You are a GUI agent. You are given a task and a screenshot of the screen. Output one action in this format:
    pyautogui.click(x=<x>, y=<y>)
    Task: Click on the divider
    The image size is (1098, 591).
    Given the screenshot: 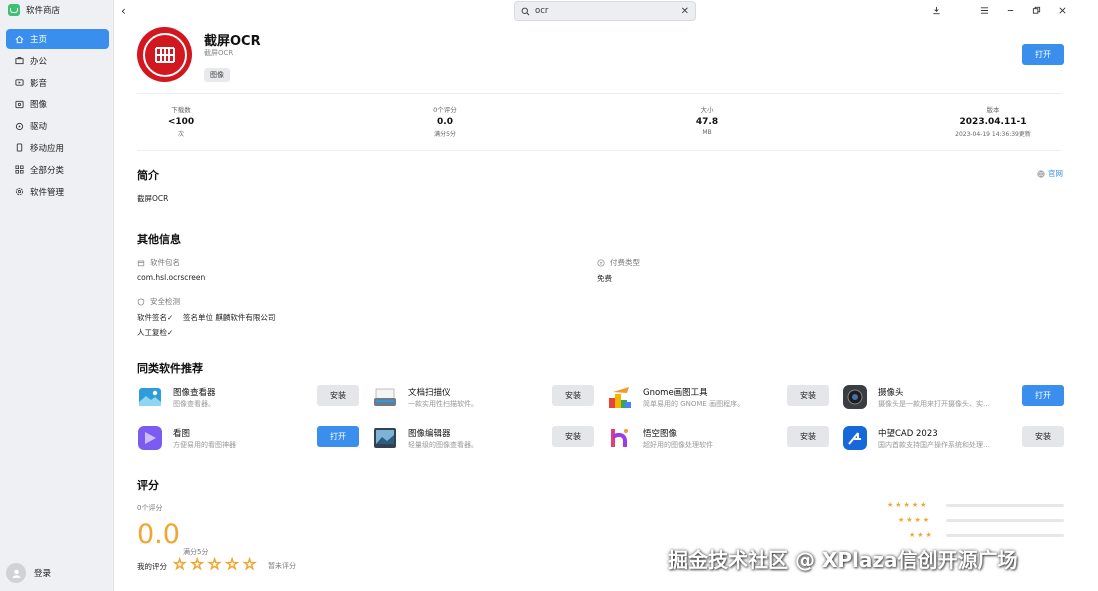 What is the action you would take?
    pyautogui.click(x=599, y=93)
    